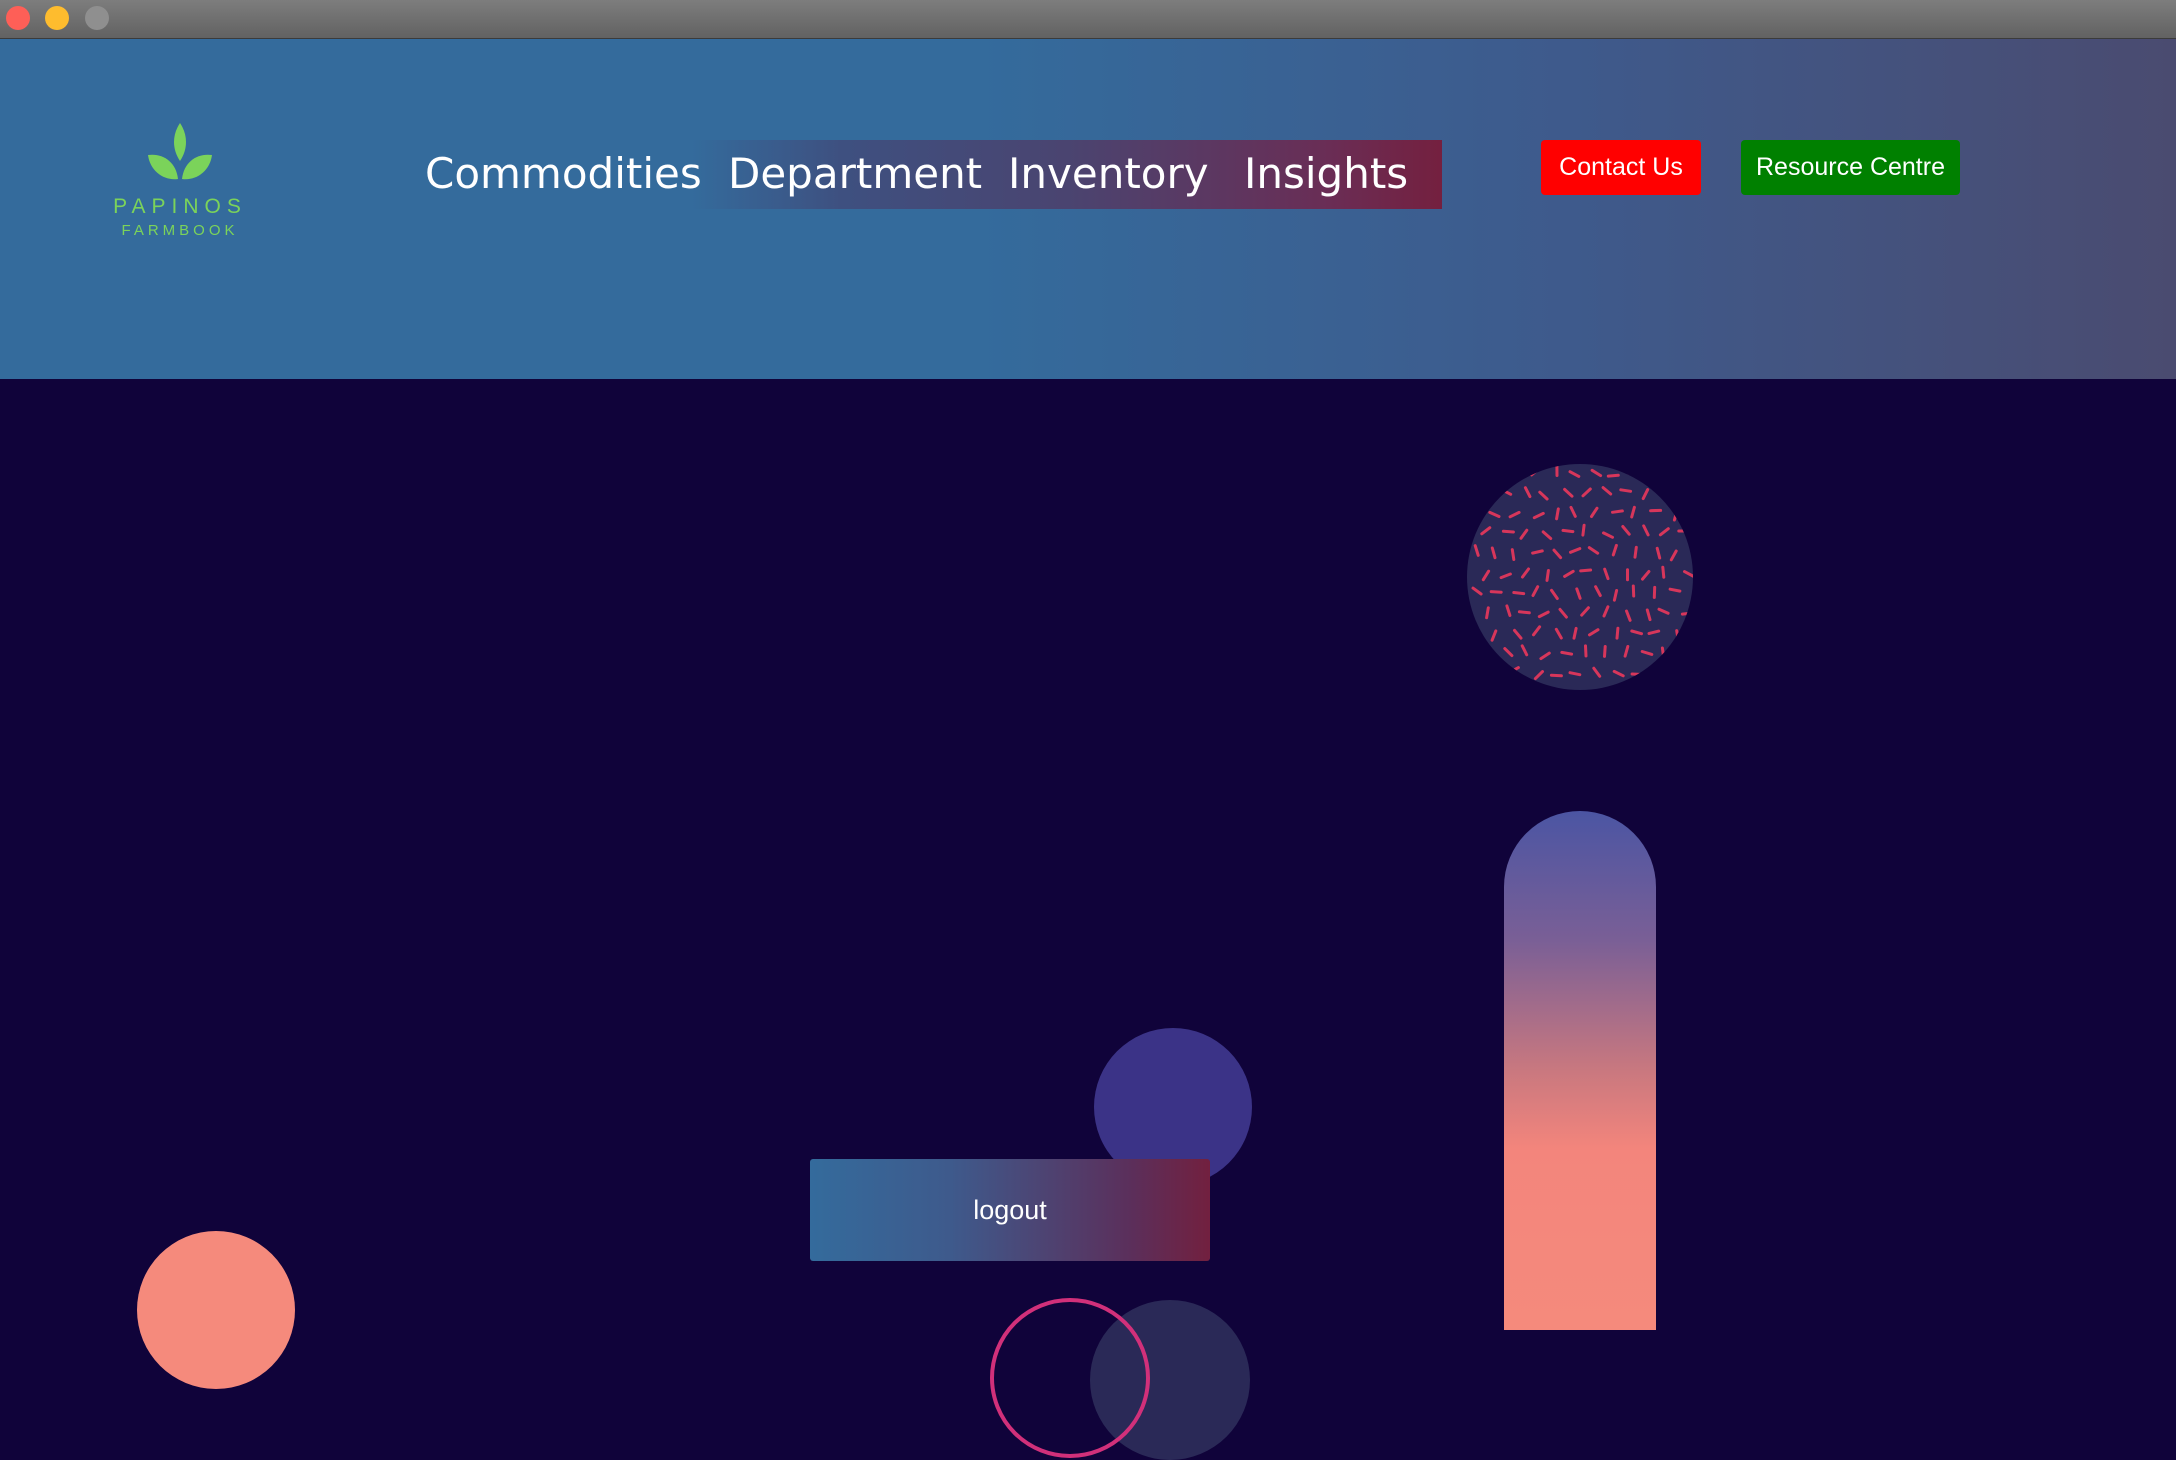 Image resolution: width=2176 pixels, height=1460 pixels. What do you see at coordinates (18, 18) in the screenshot?
I see `close-window-button` at bounding box center [18, 18].